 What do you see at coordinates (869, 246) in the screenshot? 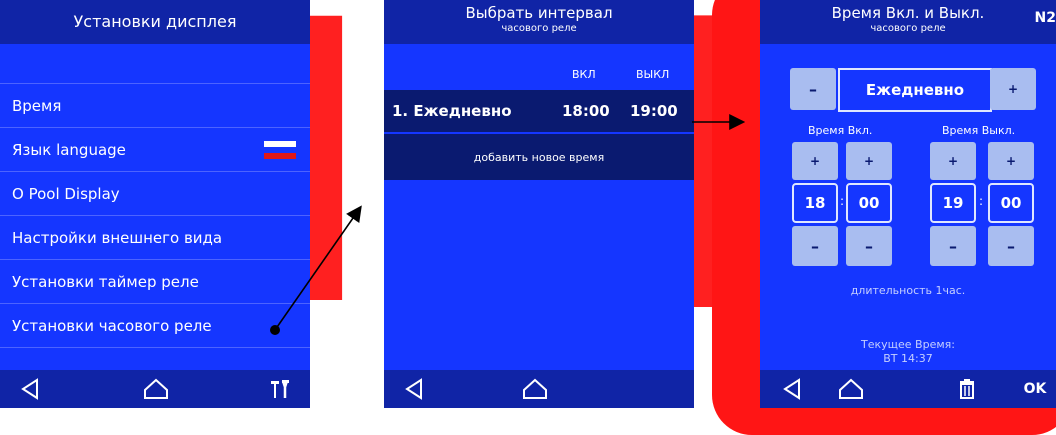
I see `on-minute-minus-button: –` at bounding box center [869, 246].